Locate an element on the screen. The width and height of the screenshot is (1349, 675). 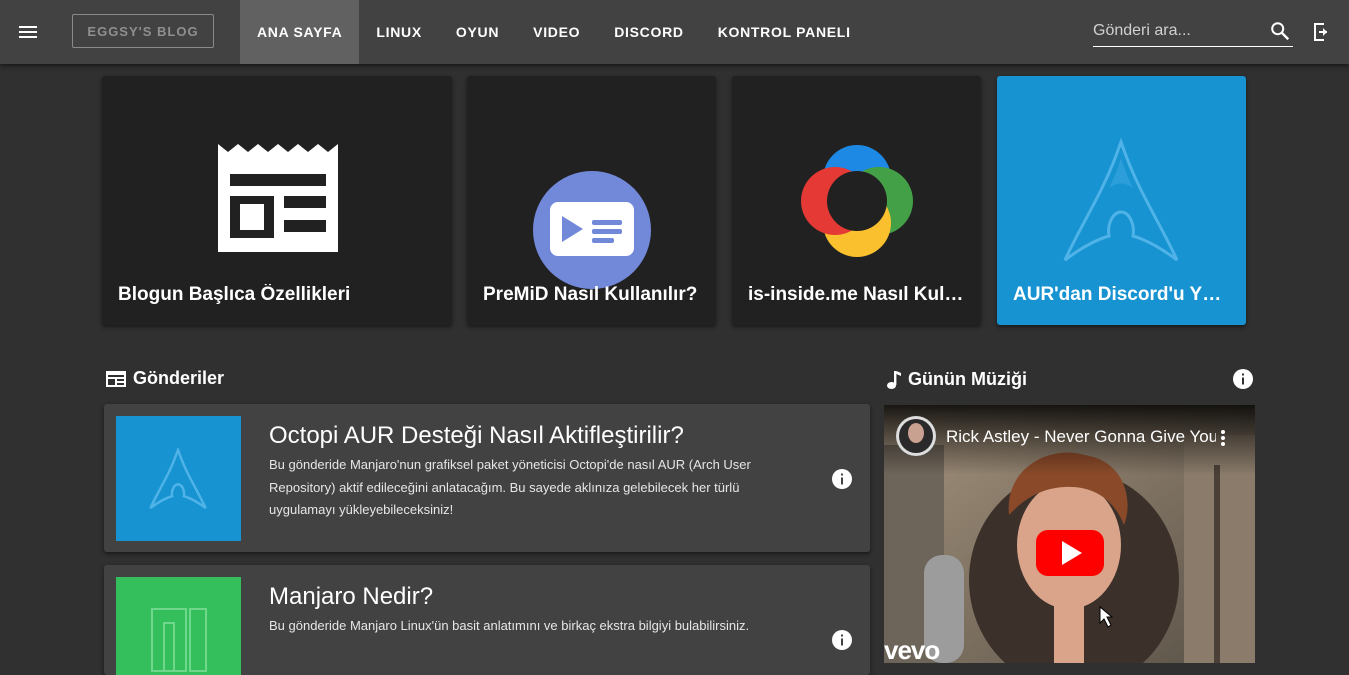
featured-card-isinside: is-inside.me Nasıl Kullanılır? is located at coordinates (856, 200).